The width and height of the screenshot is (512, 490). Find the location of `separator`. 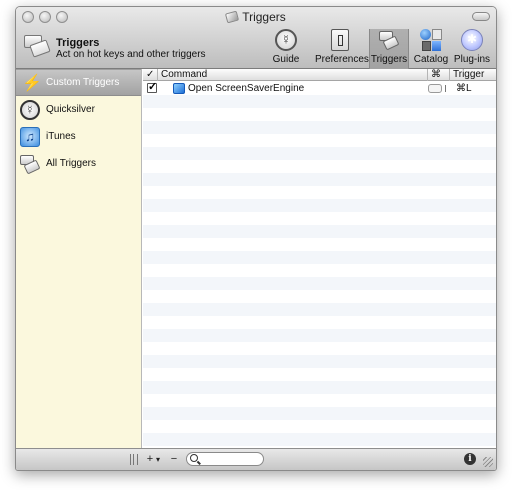

separator is located at coordinates (445, 88).